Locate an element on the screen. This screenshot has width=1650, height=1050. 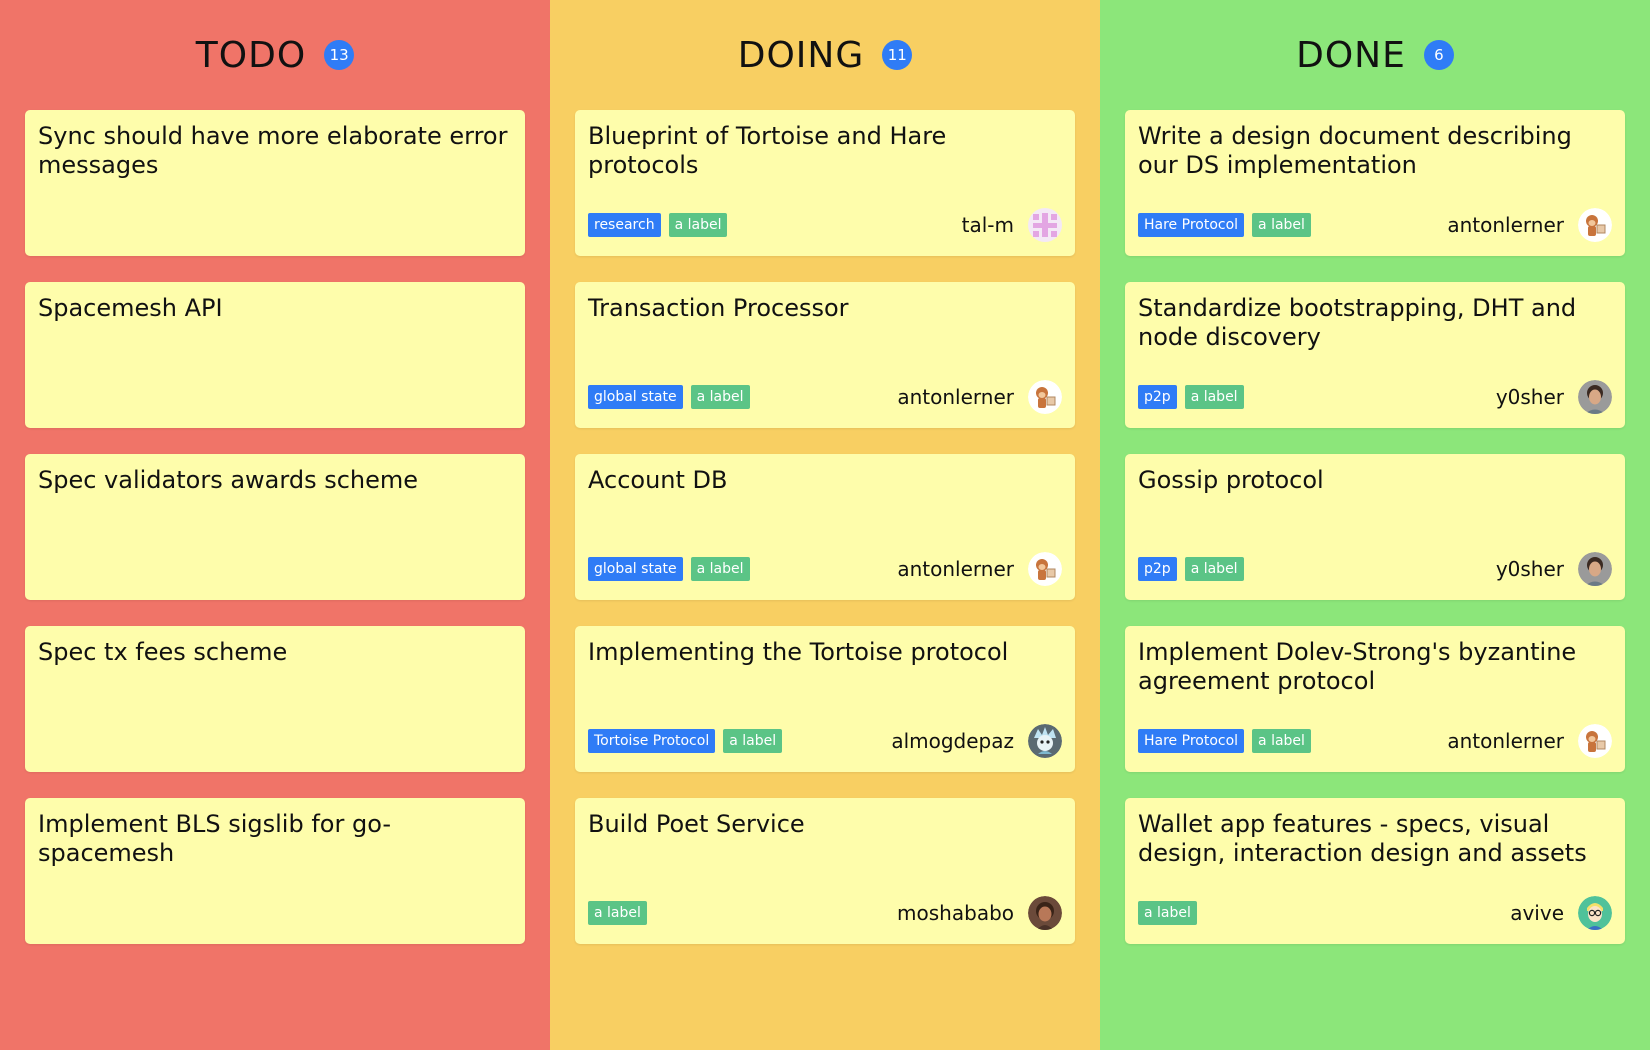
card-count-badge: 6 is located at coordinates (1438, 55).